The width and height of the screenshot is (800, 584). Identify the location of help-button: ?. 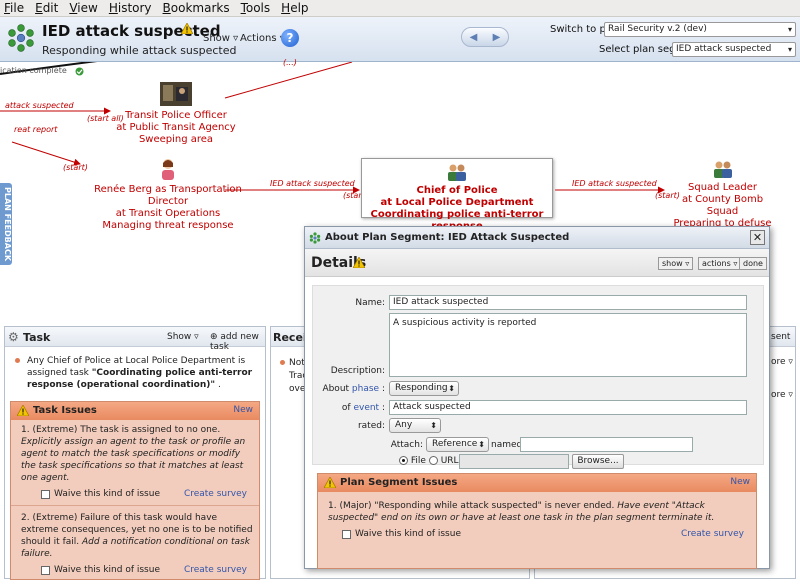
(290, 38).